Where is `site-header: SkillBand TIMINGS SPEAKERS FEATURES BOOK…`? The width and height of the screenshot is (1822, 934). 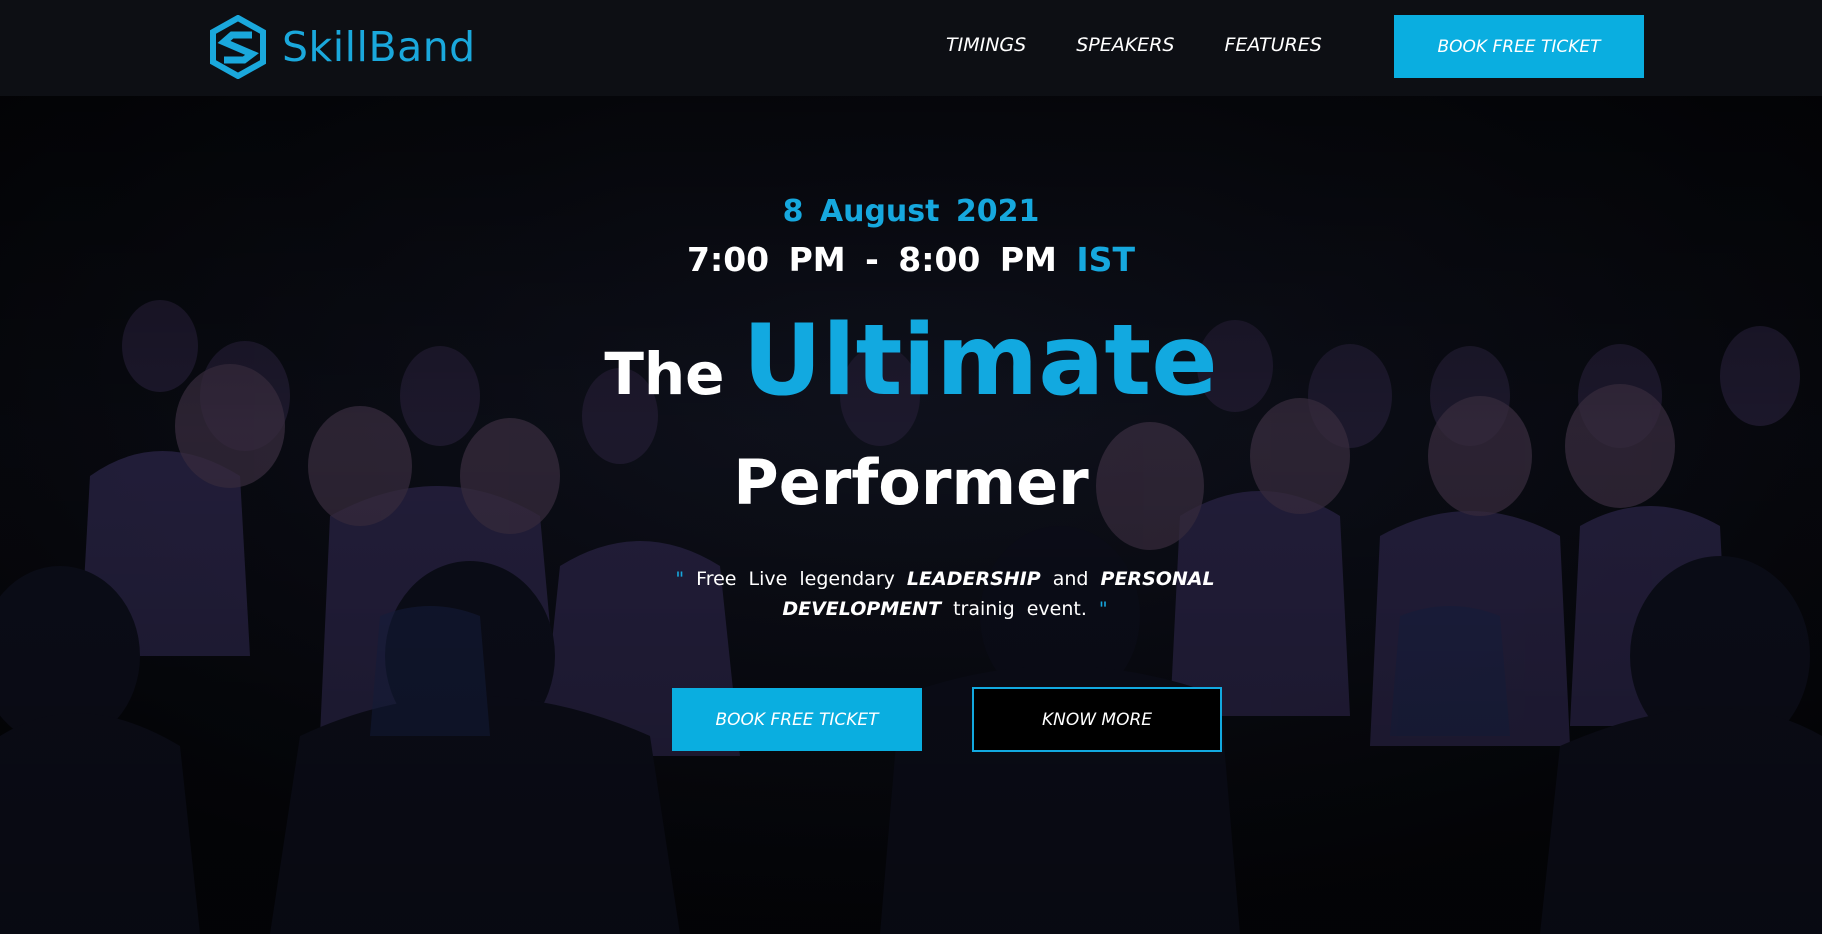
site-header: SkillBand TIMINGS SPEAKERS FEATURES BOOK… is located at coordinates (911, 48).